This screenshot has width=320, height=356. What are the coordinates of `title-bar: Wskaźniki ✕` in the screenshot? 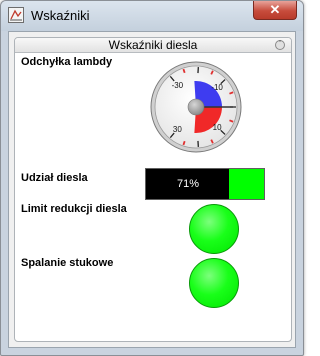 It's located at (152, 16).